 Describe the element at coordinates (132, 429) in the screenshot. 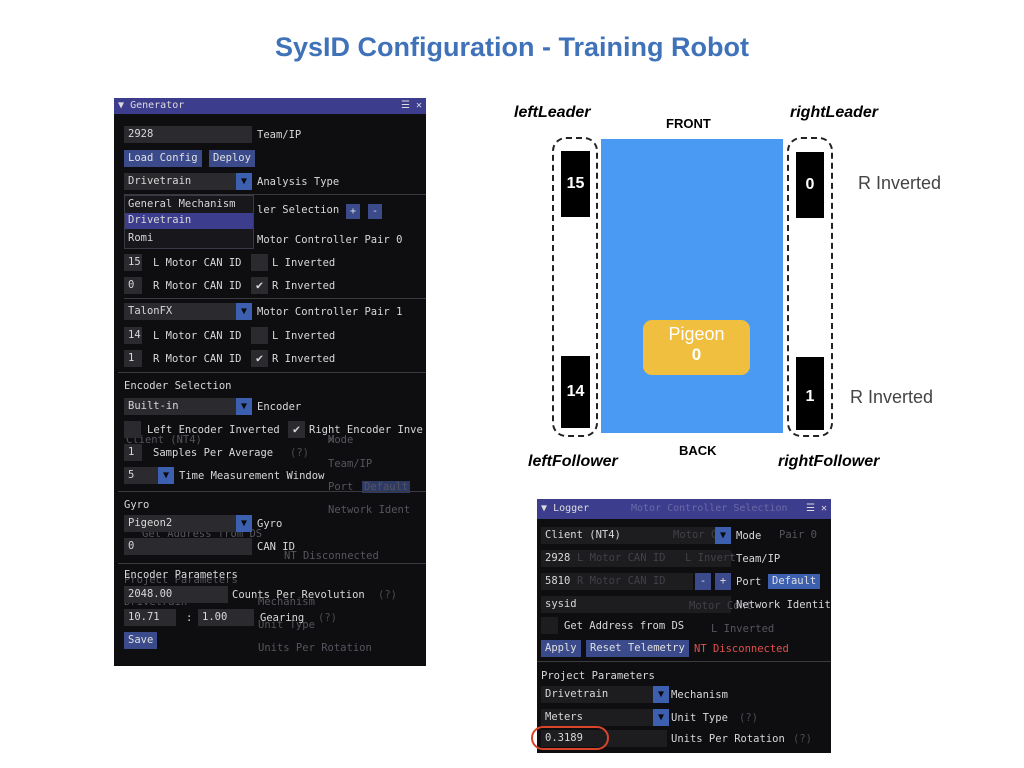

I see `left-encoder-inverted-checkbox` at that location.